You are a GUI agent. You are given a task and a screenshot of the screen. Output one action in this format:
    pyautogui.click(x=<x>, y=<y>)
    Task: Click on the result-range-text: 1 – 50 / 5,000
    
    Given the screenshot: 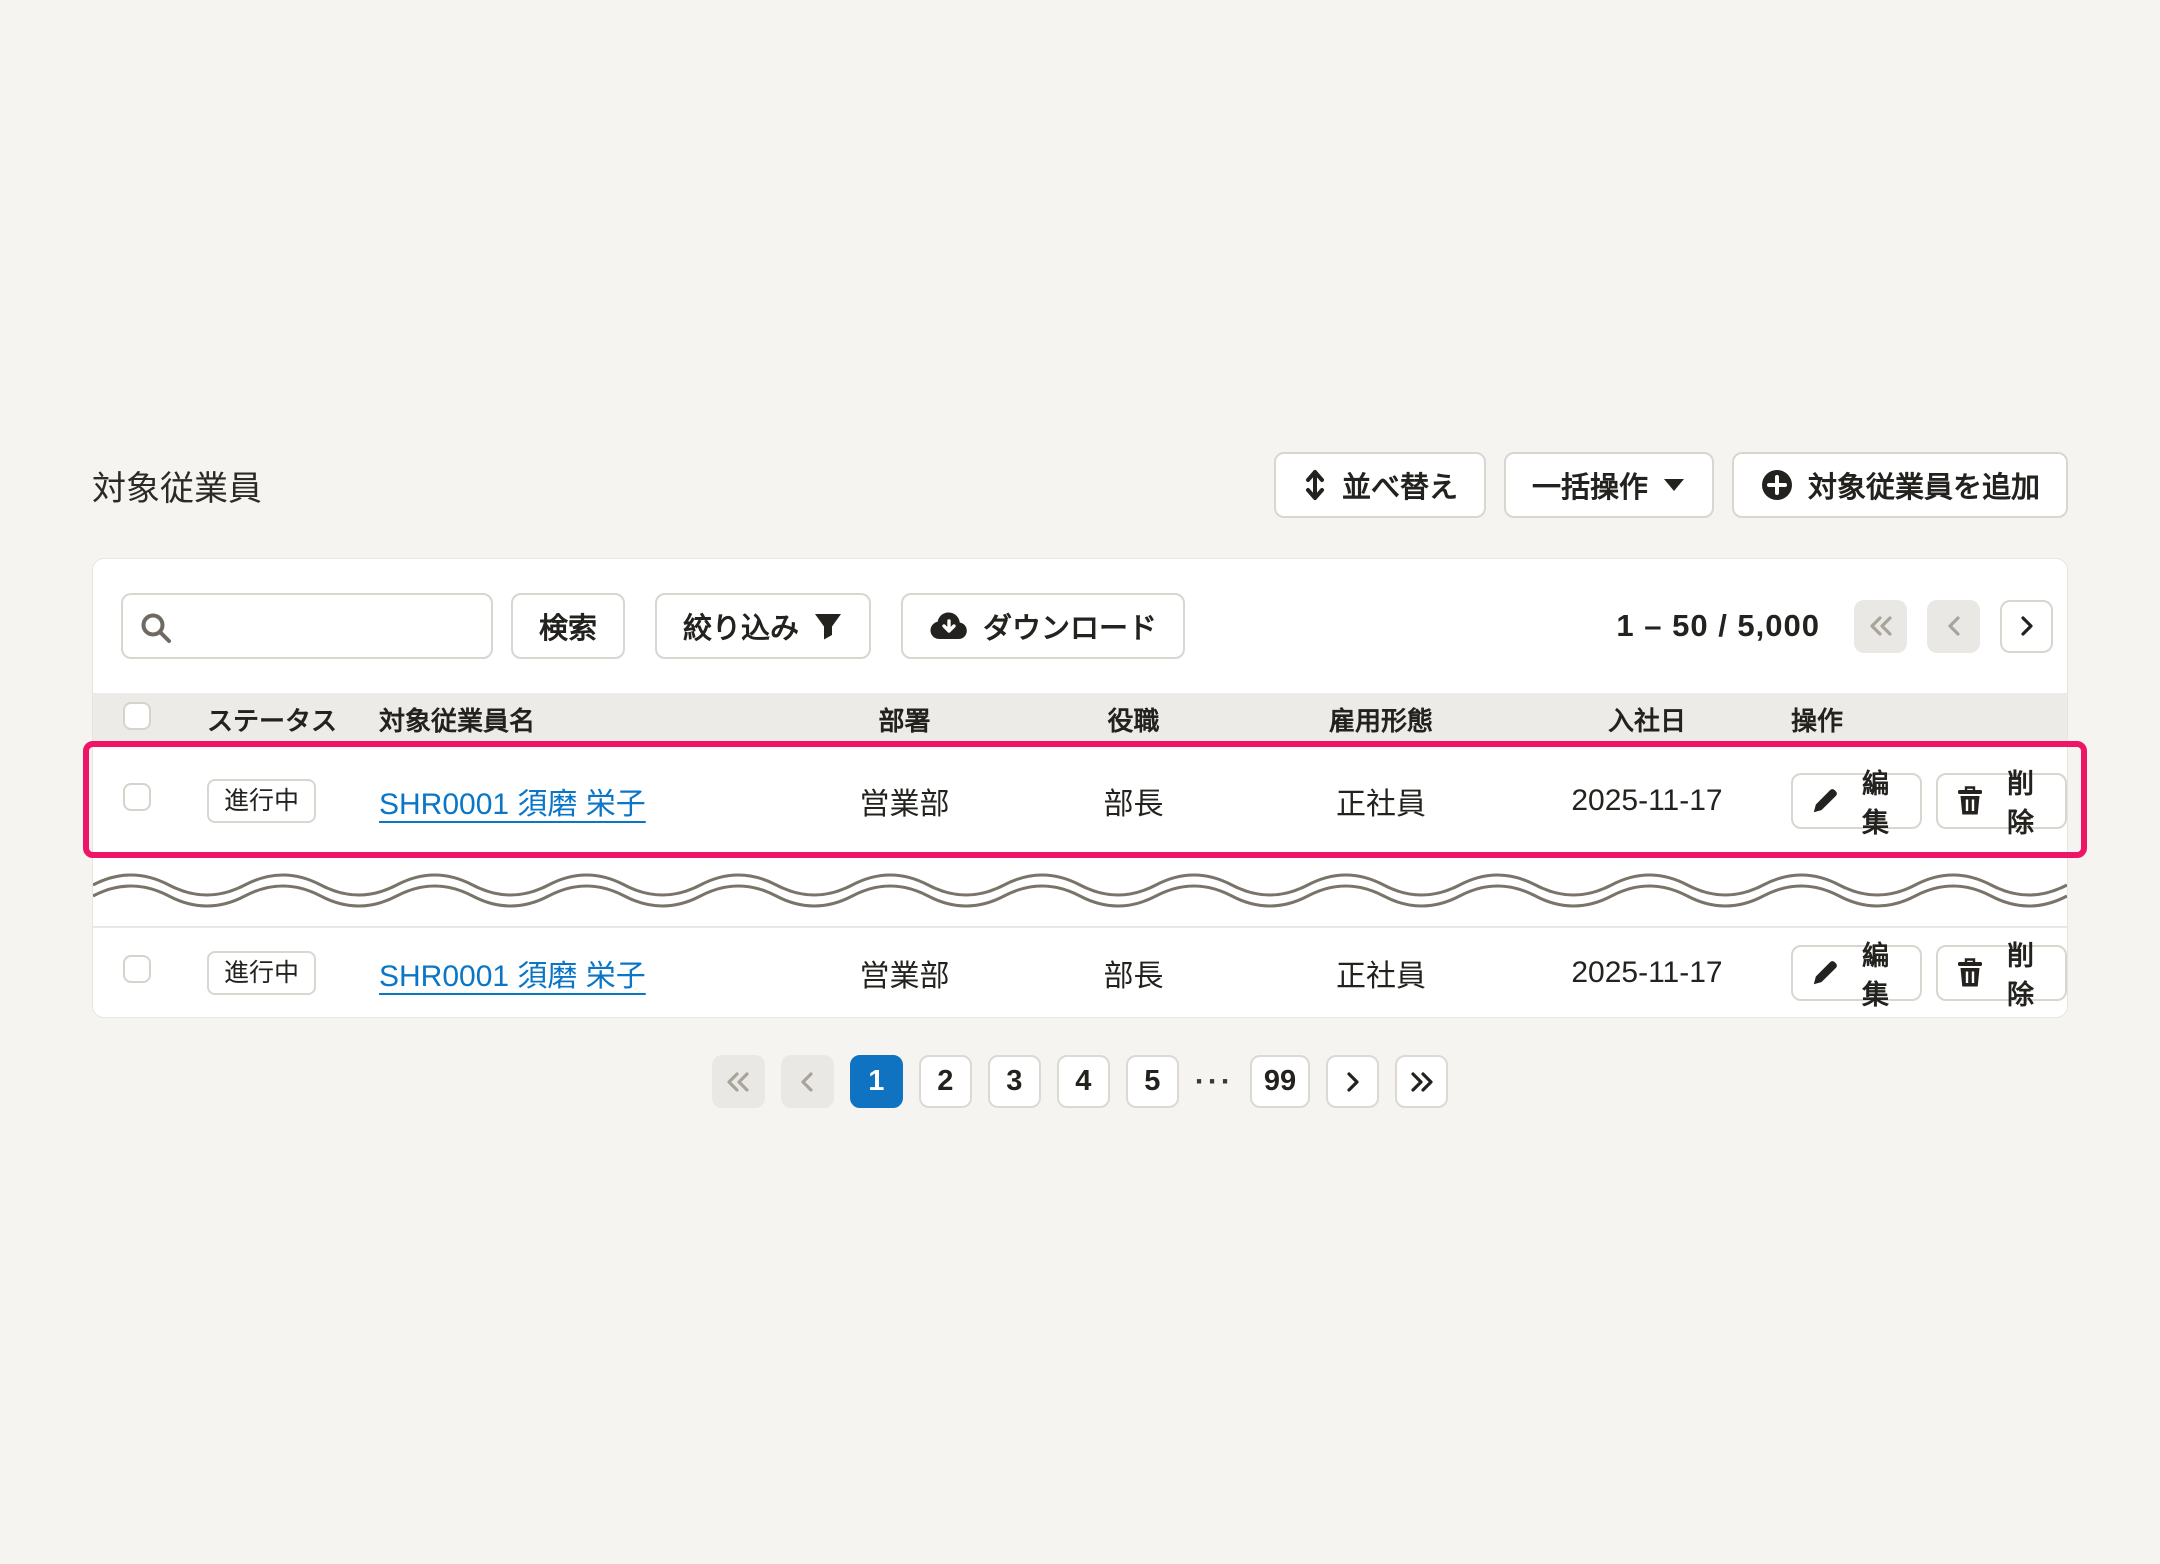 What is the action you would take?
    pyautogui.click(x=1718, y=625)
    